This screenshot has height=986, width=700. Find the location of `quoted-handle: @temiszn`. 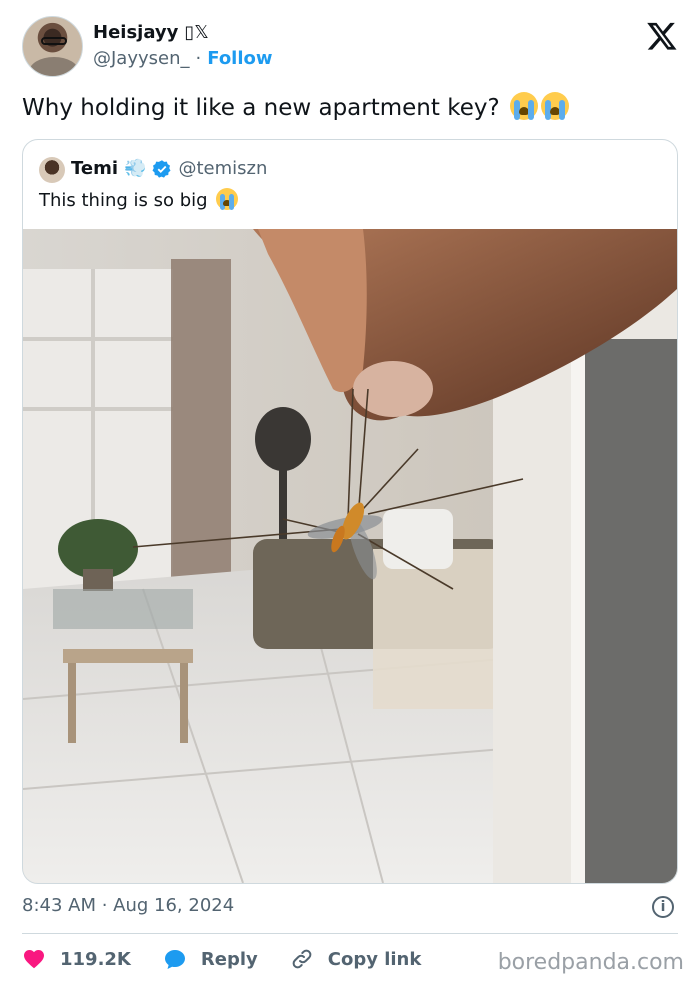

quoted-handle: @temiszn is located at coordinates (222, 168).